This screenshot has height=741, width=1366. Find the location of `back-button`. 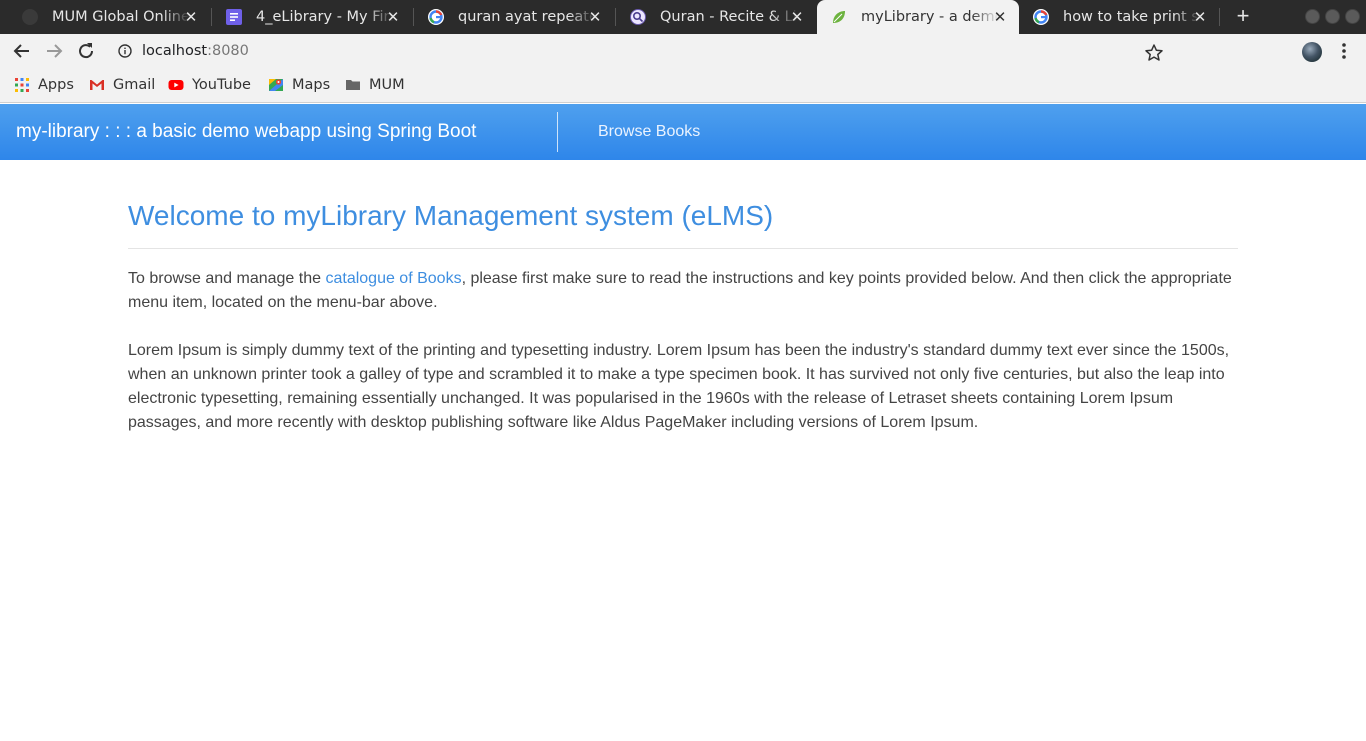

back-button is located at coordinates (22, 51).